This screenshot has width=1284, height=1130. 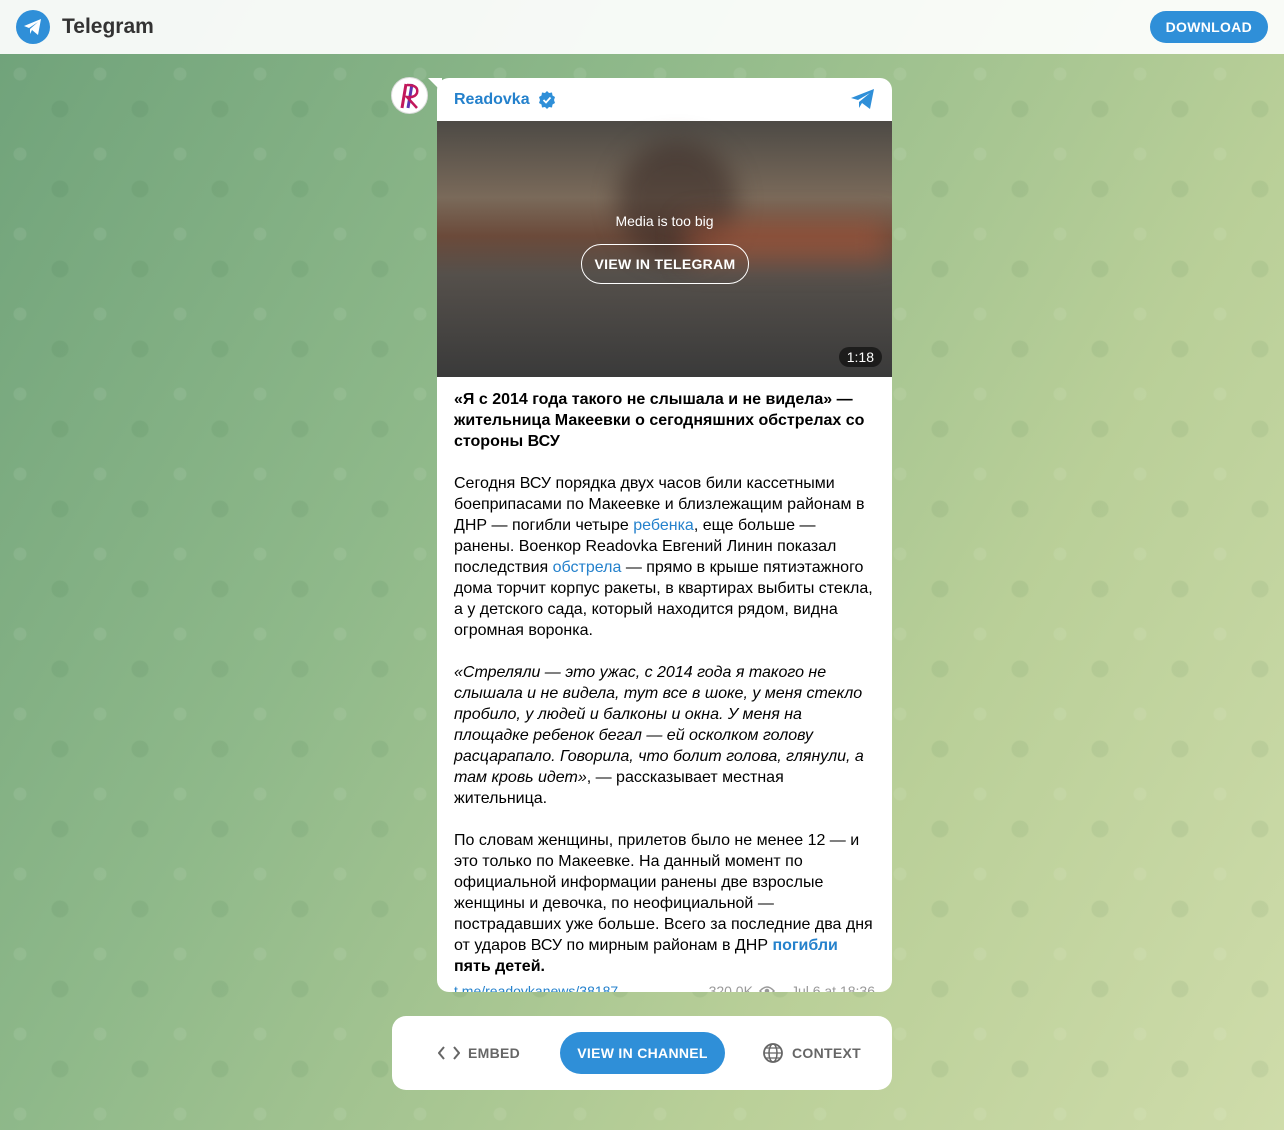 What do you see at coordinates (642, 27) in the screenshot?
I see `top-bar: Telegram DOWNLOAD` at bounding box center [642, 27].